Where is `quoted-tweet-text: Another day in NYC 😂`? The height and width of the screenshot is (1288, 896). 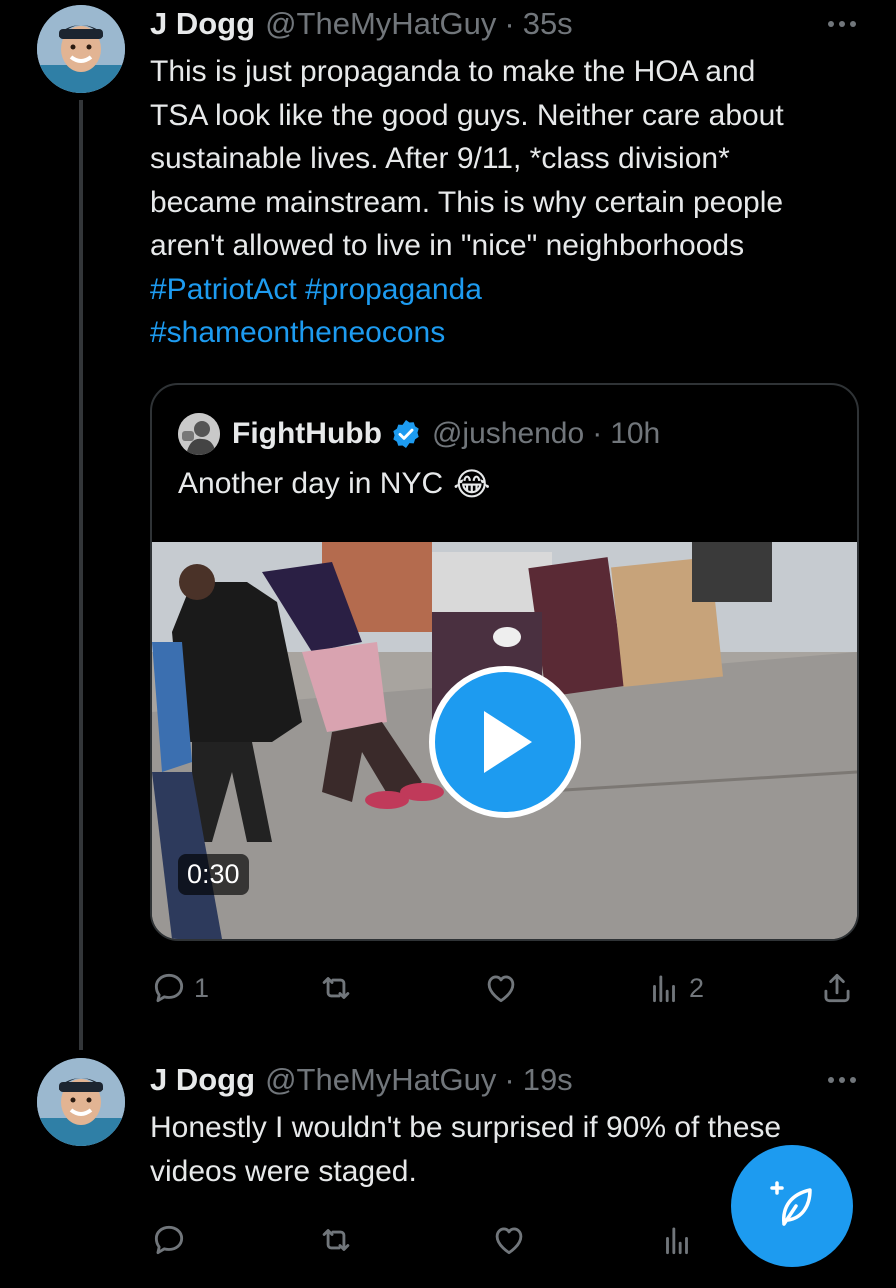
quoted-tweet-text: Another day in NYC 😂 is located at coordinates (334, 484).